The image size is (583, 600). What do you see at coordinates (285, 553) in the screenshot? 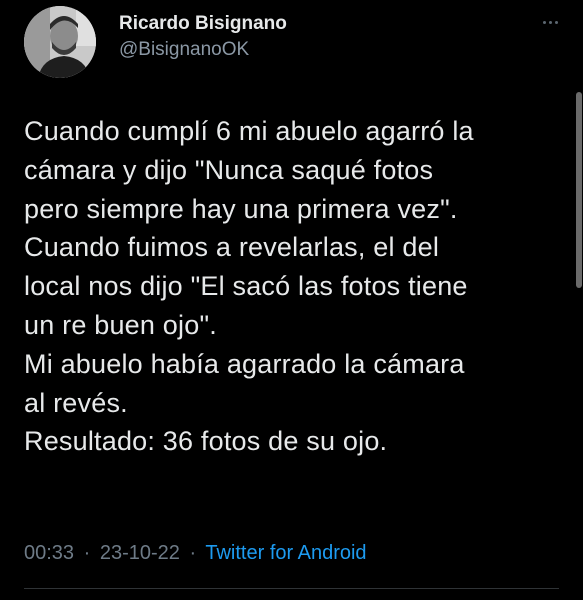
I see `tweet-source-link: Twitter for Android` at bounding box center [285, 553].